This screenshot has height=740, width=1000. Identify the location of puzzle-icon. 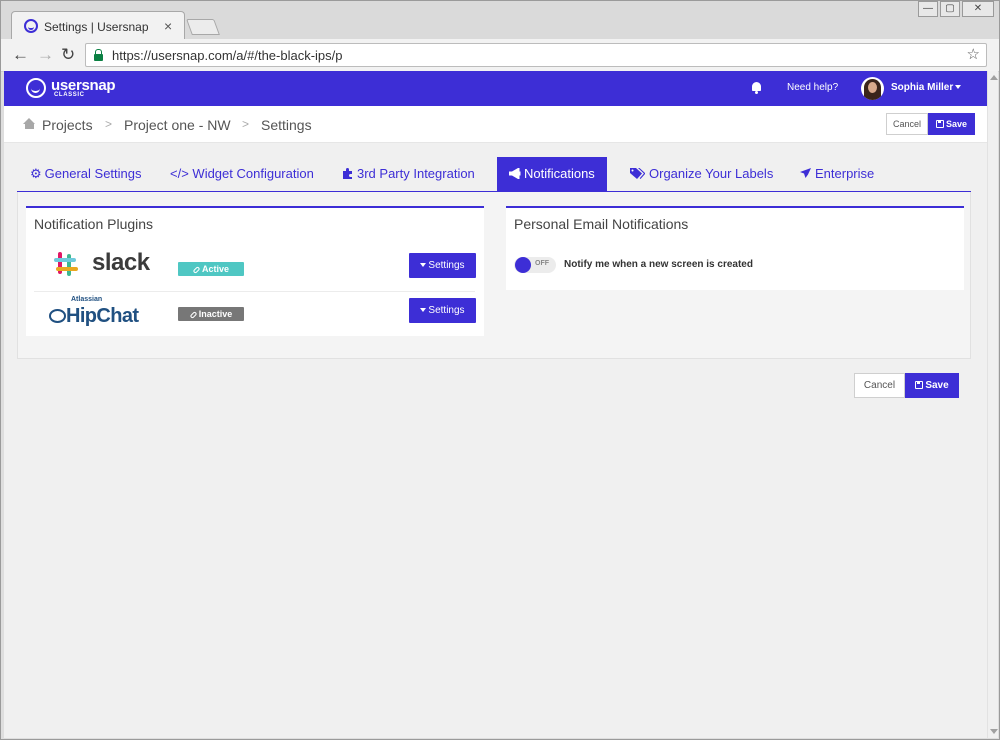
(347, 168).